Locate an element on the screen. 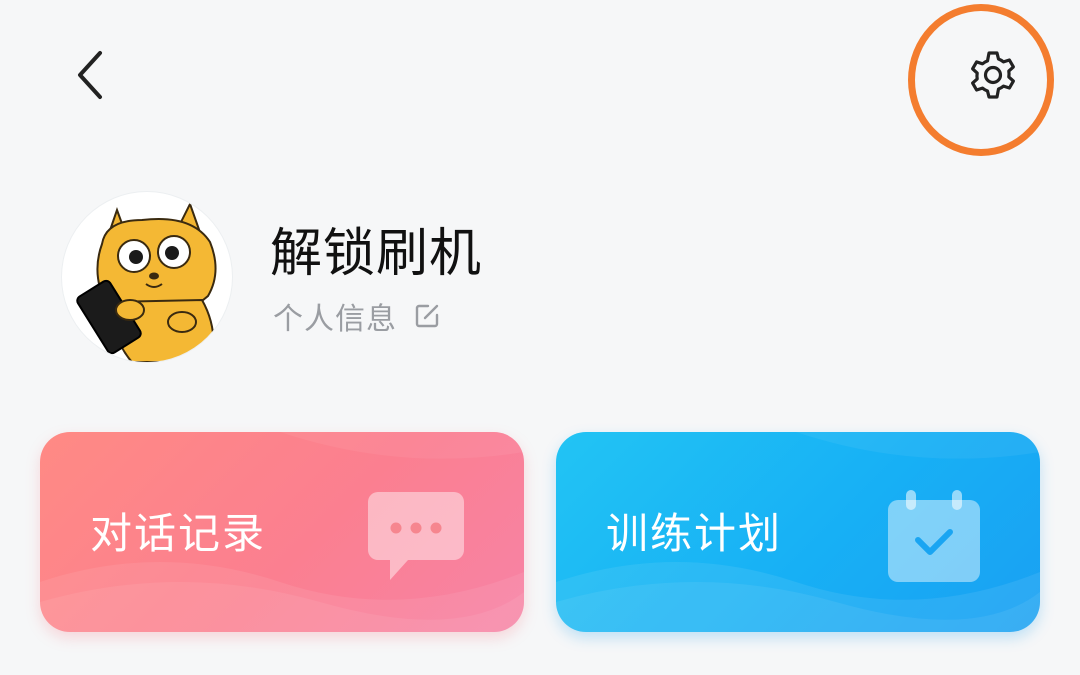 The width and height of the screenshot is (1080, 675). avatar is located at coordinates (147, 277).